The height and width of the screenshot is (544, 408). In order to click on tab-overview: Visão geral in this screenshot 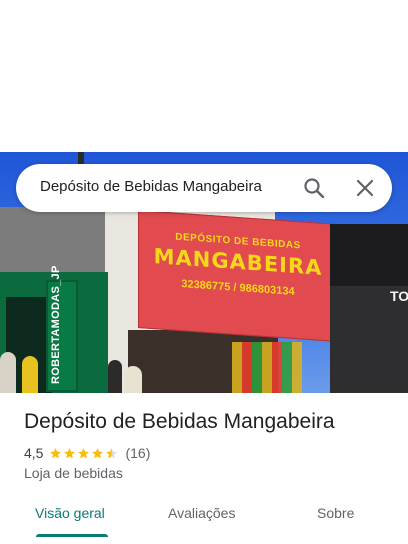, I will do `click(70, 513)`.